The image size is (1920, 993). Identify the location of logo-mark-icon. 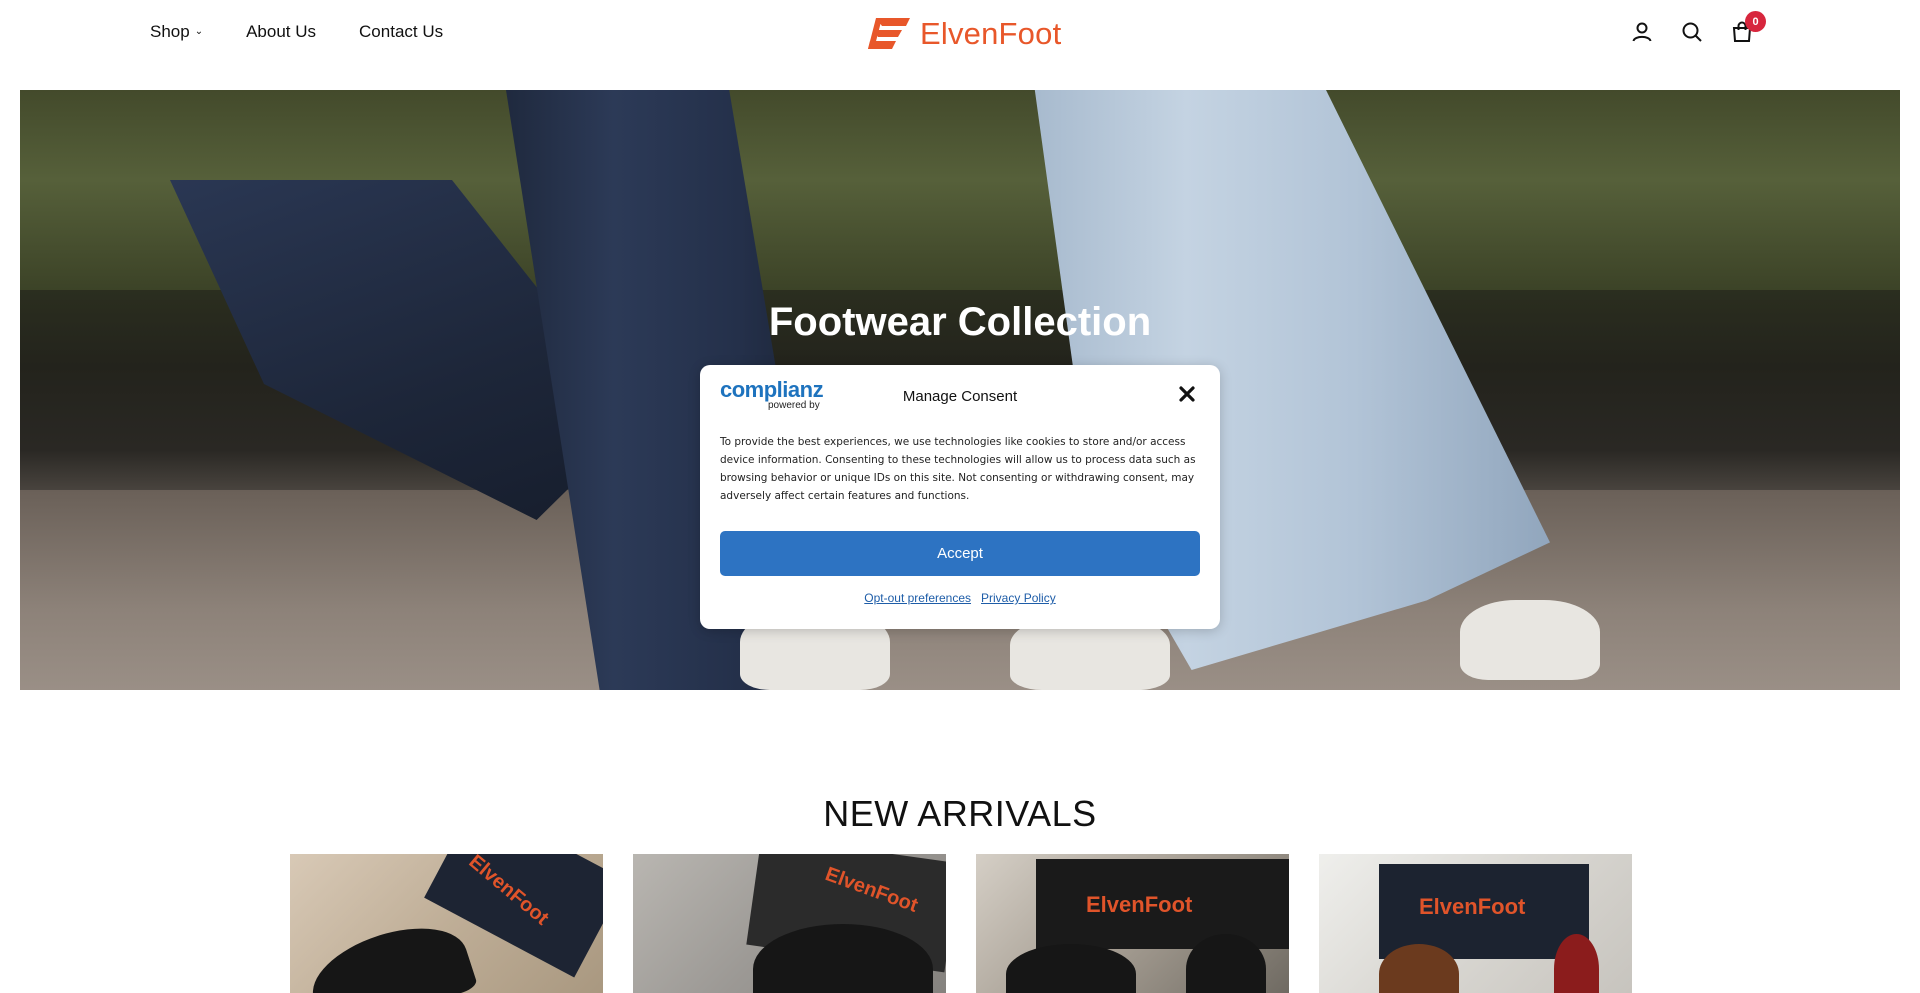
(889, 33).